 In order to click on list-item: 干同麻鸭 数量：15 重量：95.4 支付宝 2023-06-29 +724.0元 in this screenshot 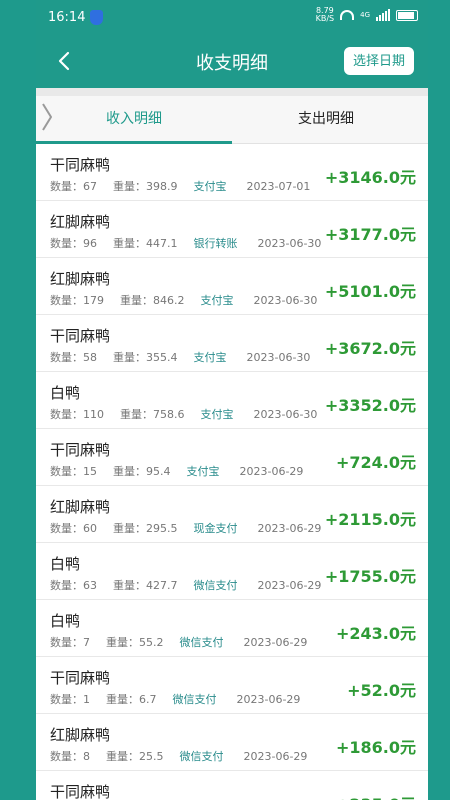, I will do `click(232, 457)`.